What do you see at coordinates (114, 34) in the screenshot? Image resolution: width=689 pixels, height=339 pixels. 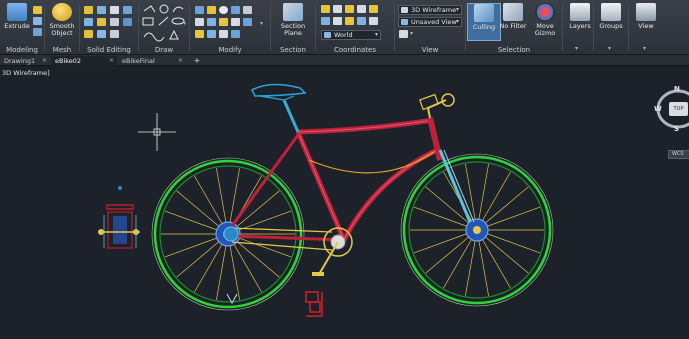 I see `offset-edge-icon` at bounding box center [114, 34].